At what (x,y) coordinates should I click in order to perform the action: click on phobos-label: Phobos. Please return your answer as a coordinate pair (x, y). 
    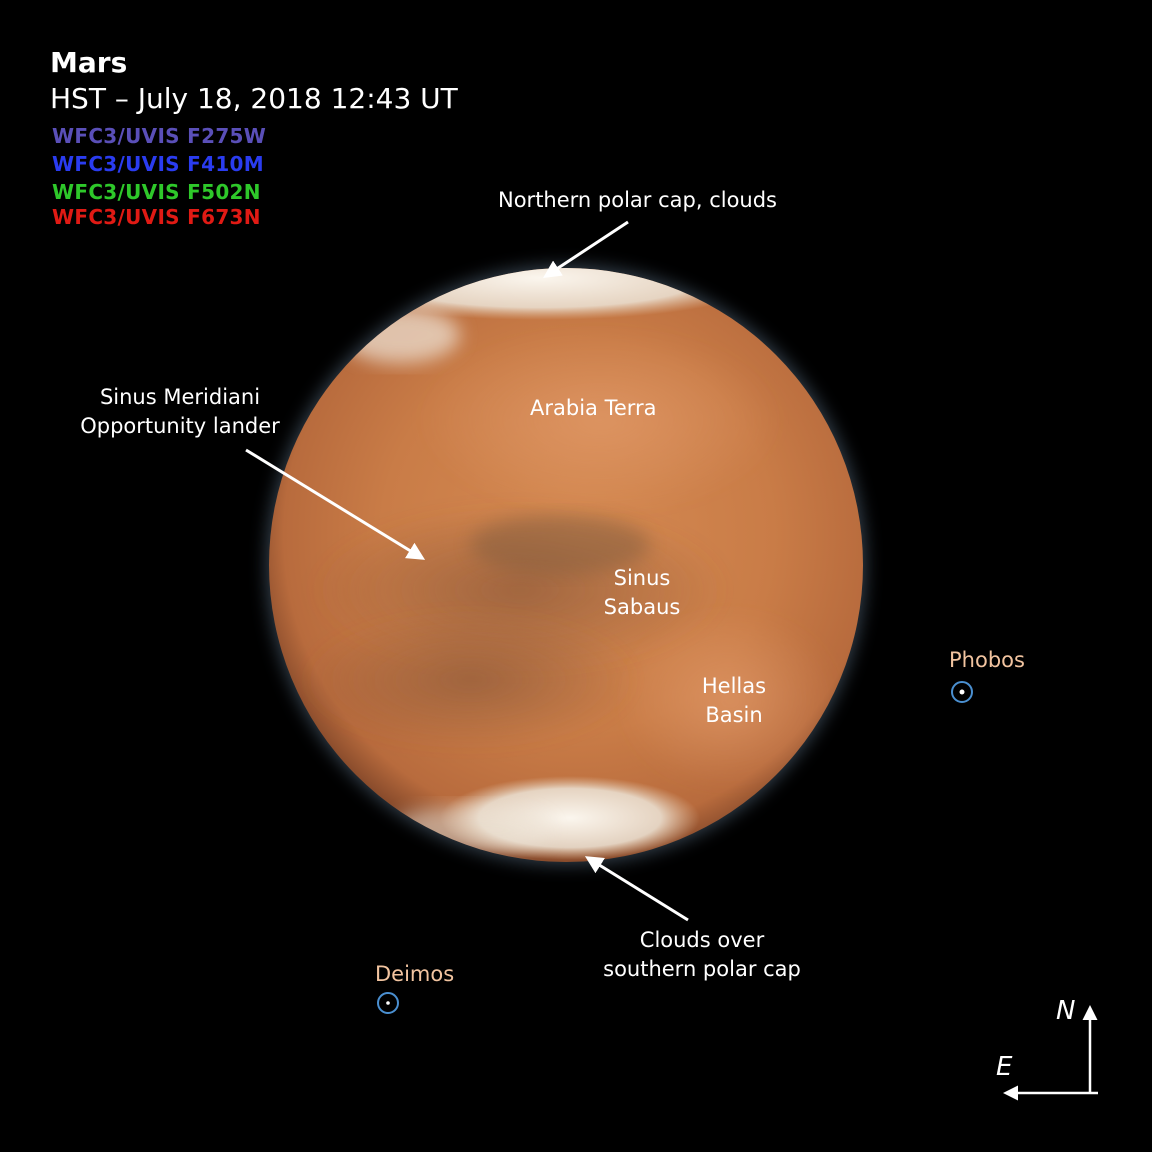
    Looking at the image, I should click on (987, 660).